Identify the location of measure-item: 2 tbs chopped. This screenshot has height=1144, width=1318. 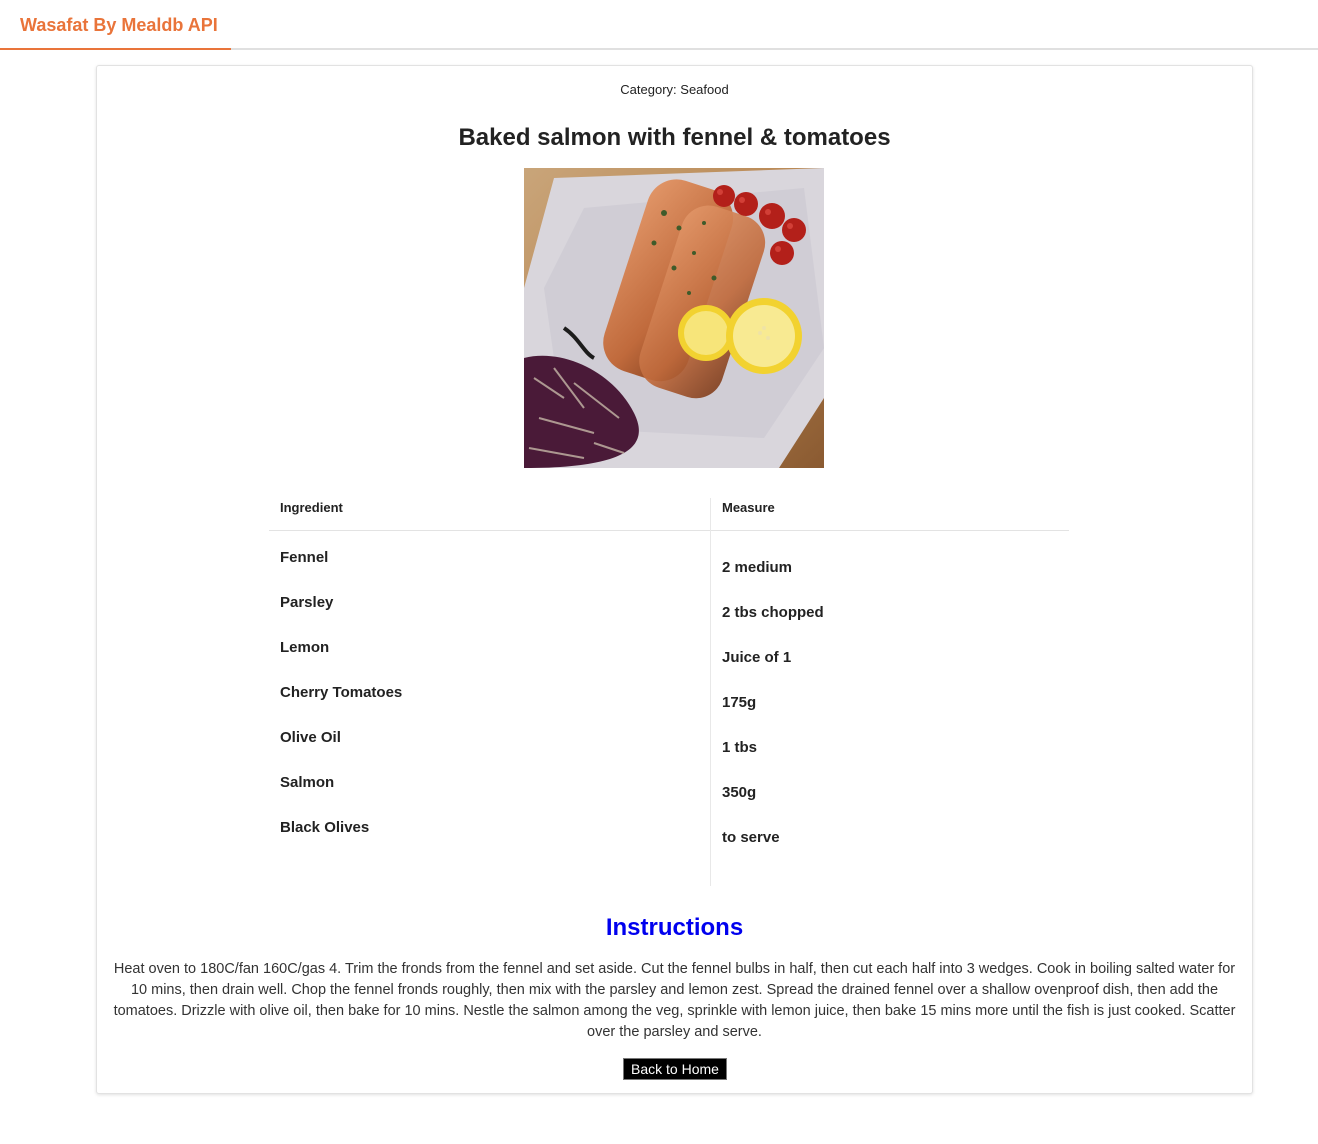
(773, 612).